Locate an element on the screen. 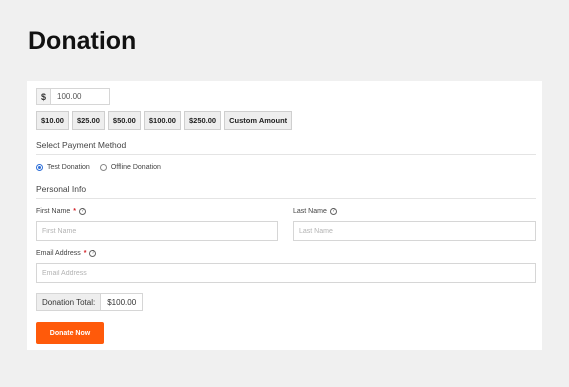  email-label-text: Email Address is located at coordinates (58, 253).